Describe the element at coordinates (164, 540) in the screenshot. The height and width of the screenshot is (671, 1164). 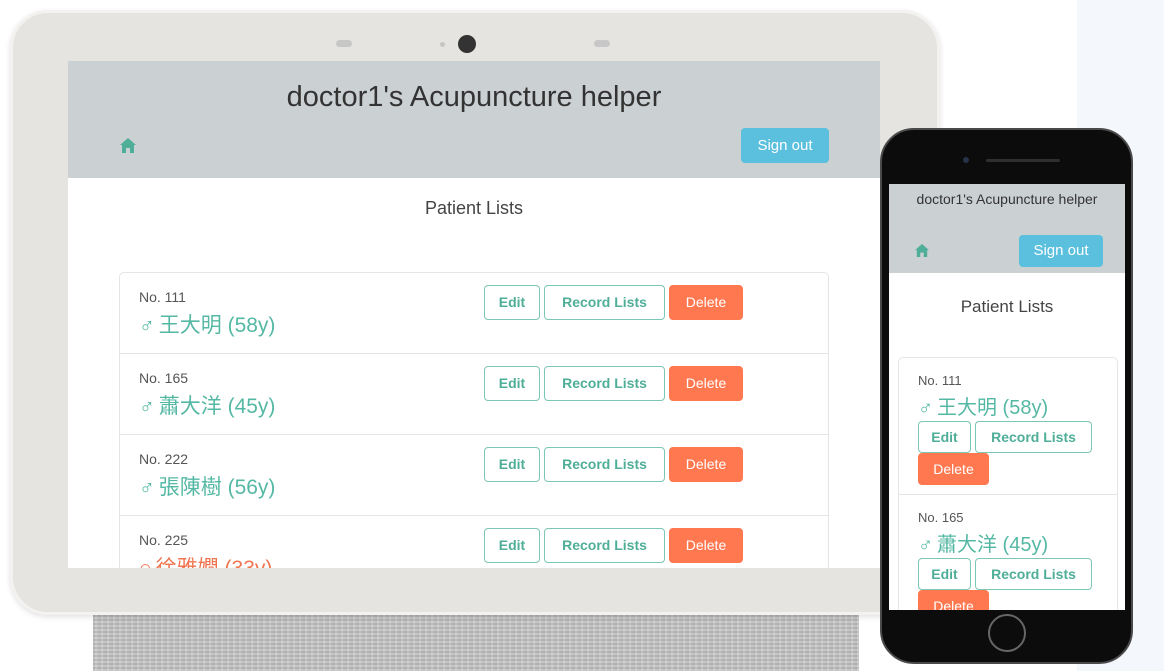
I see `patient-number: No. 225` at that location.